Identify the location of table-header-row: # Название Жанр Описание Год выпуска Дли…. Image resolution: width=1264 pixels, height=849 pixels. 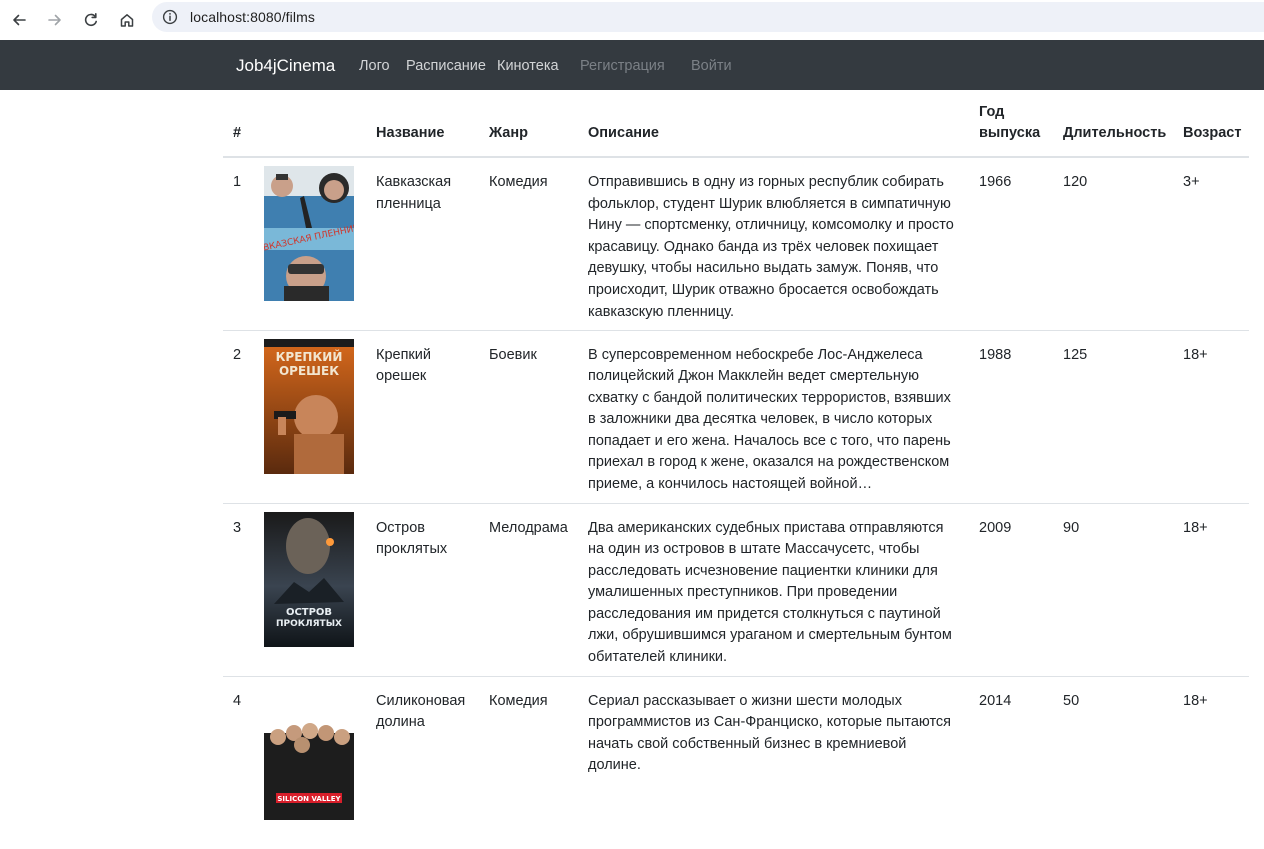
(736, 124).